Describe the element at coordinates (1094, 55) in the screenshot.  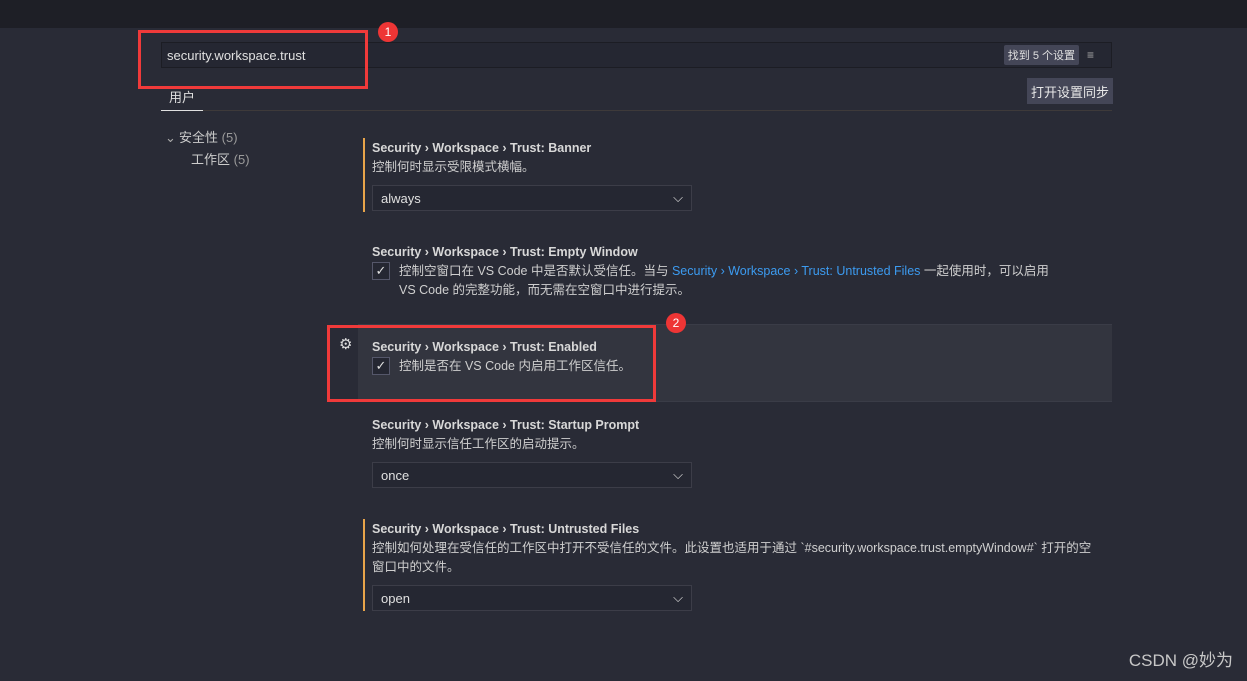
I see `clear-filter-icon: ≡` at that location.